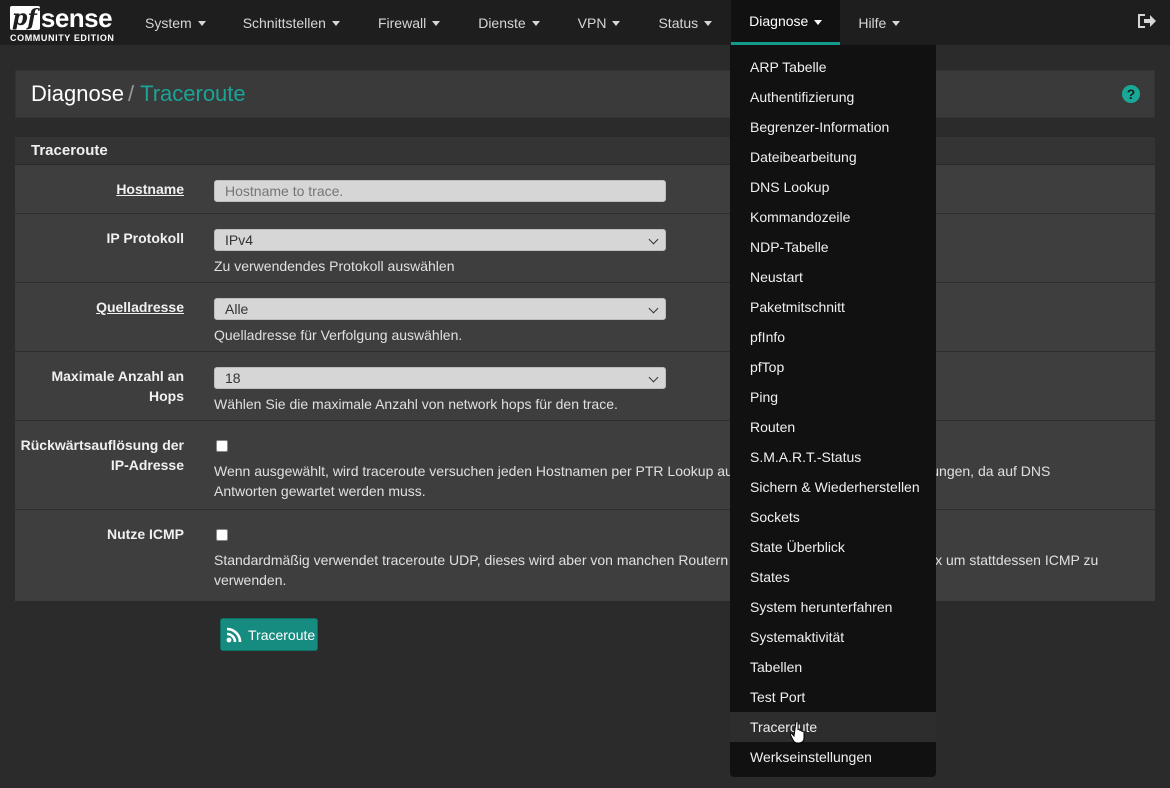 The image size is (1170, 788). What do you see at coordinates (833, 67) in the screenshot?
I see `menu-item-arp-tabelle: ARP Tabelle` at bounding box center [833, 67].